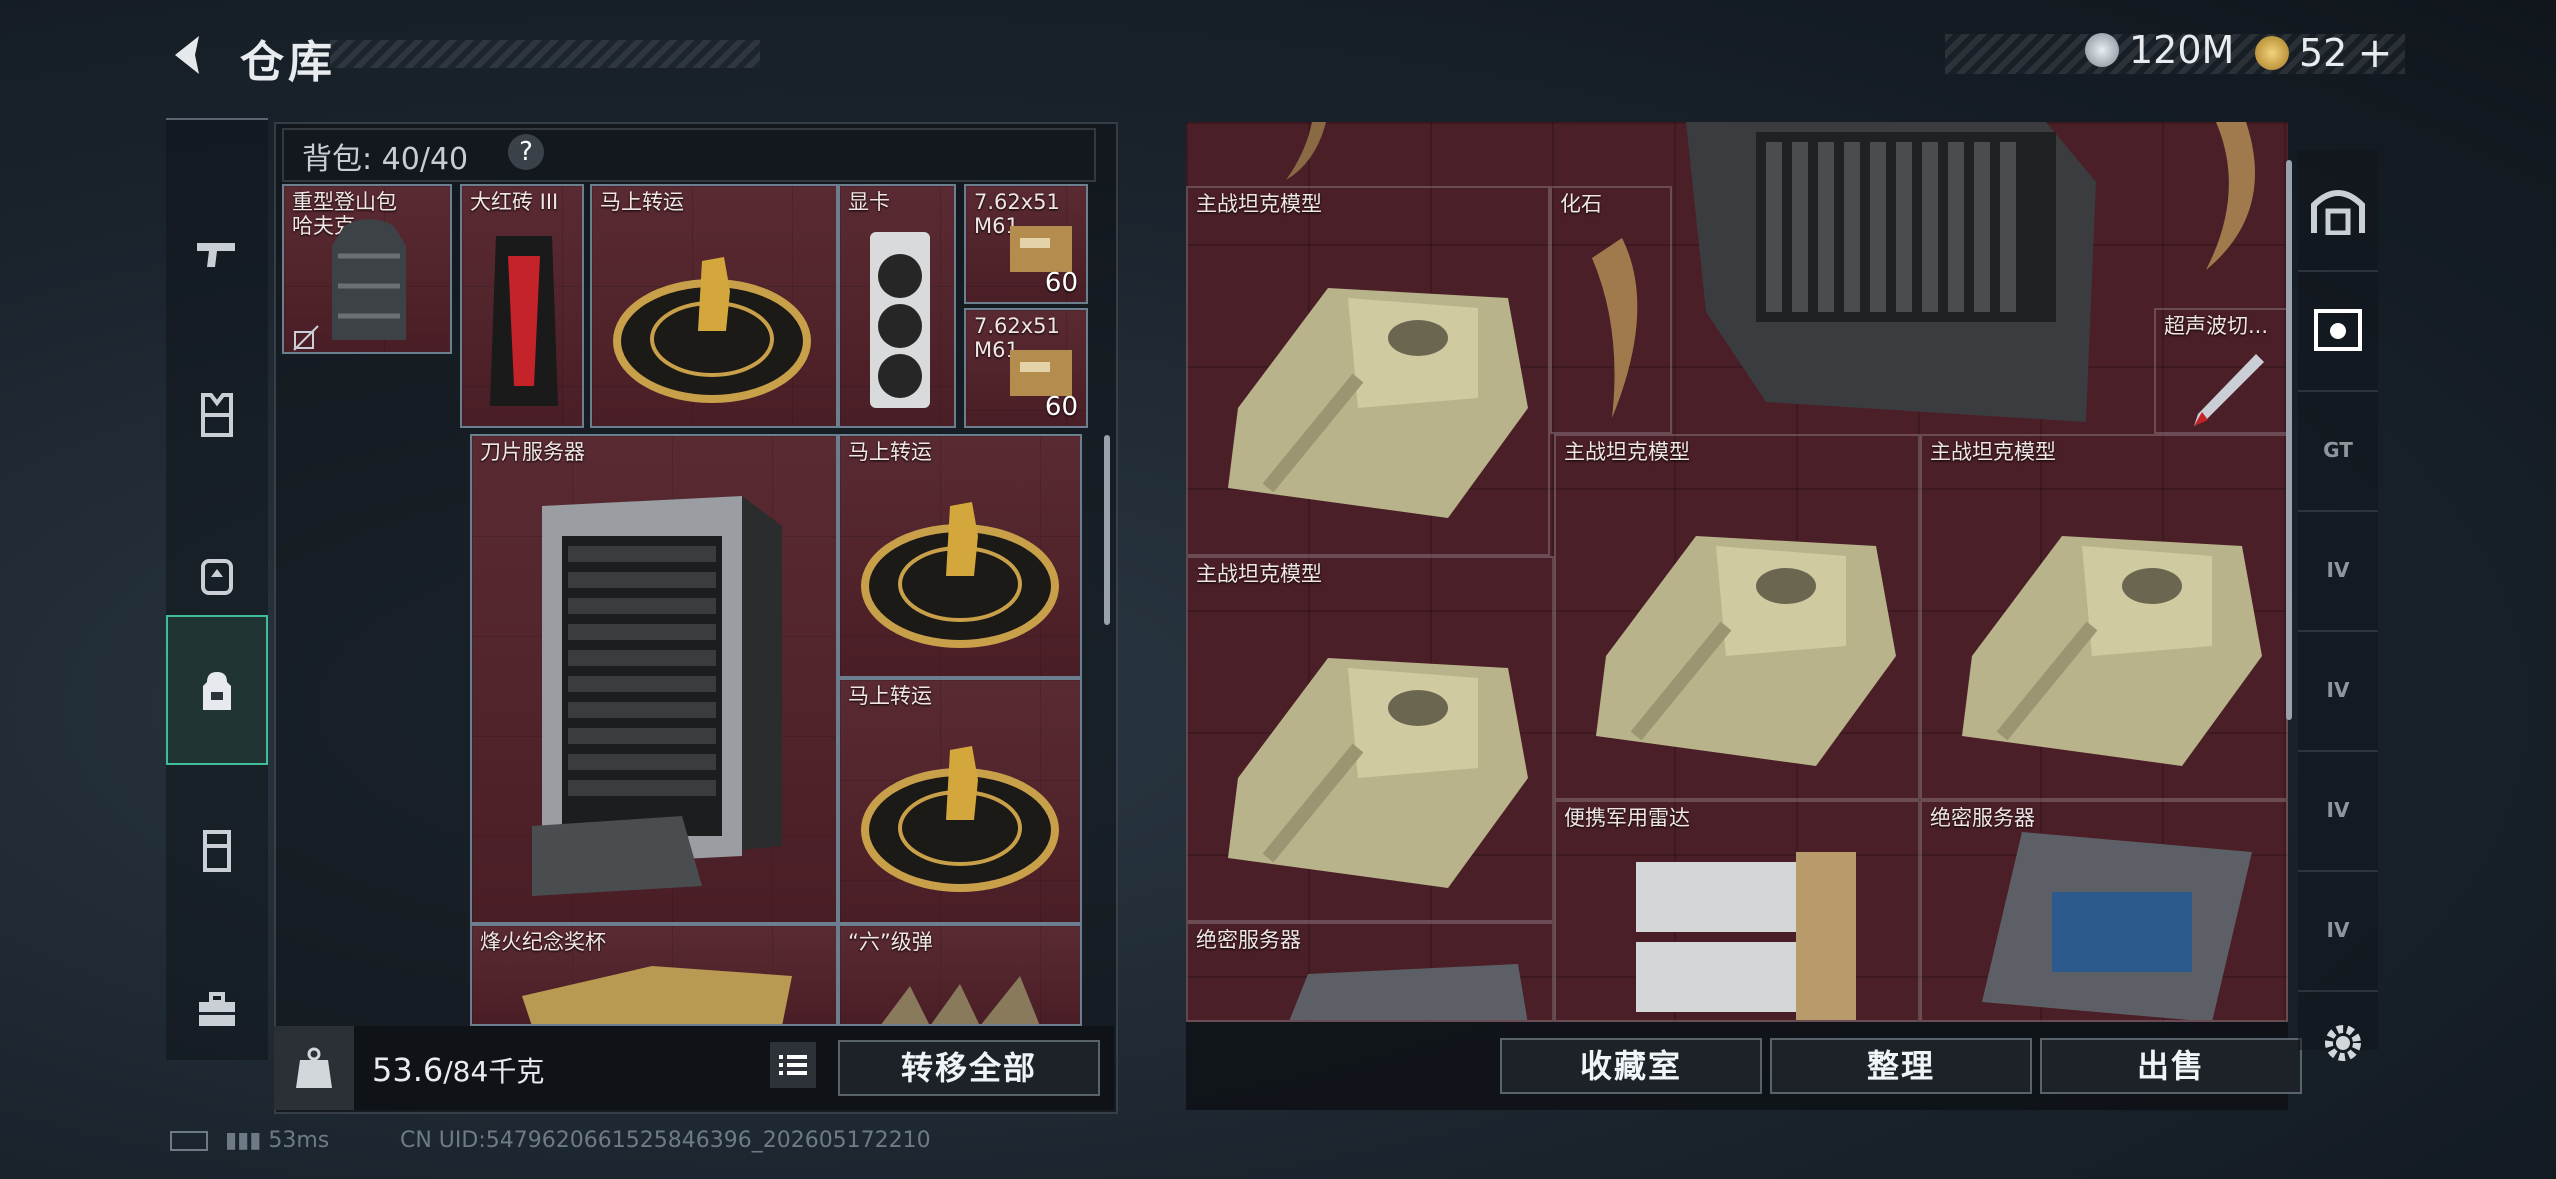 Image resolution: width=2556 pixels, height=1179 pixels. What do you see at coordinates (2104, 911) in the screenshot?
I see `storage-item-secret-server-1: 绝密服务器` at bounding box center [2104, 911].